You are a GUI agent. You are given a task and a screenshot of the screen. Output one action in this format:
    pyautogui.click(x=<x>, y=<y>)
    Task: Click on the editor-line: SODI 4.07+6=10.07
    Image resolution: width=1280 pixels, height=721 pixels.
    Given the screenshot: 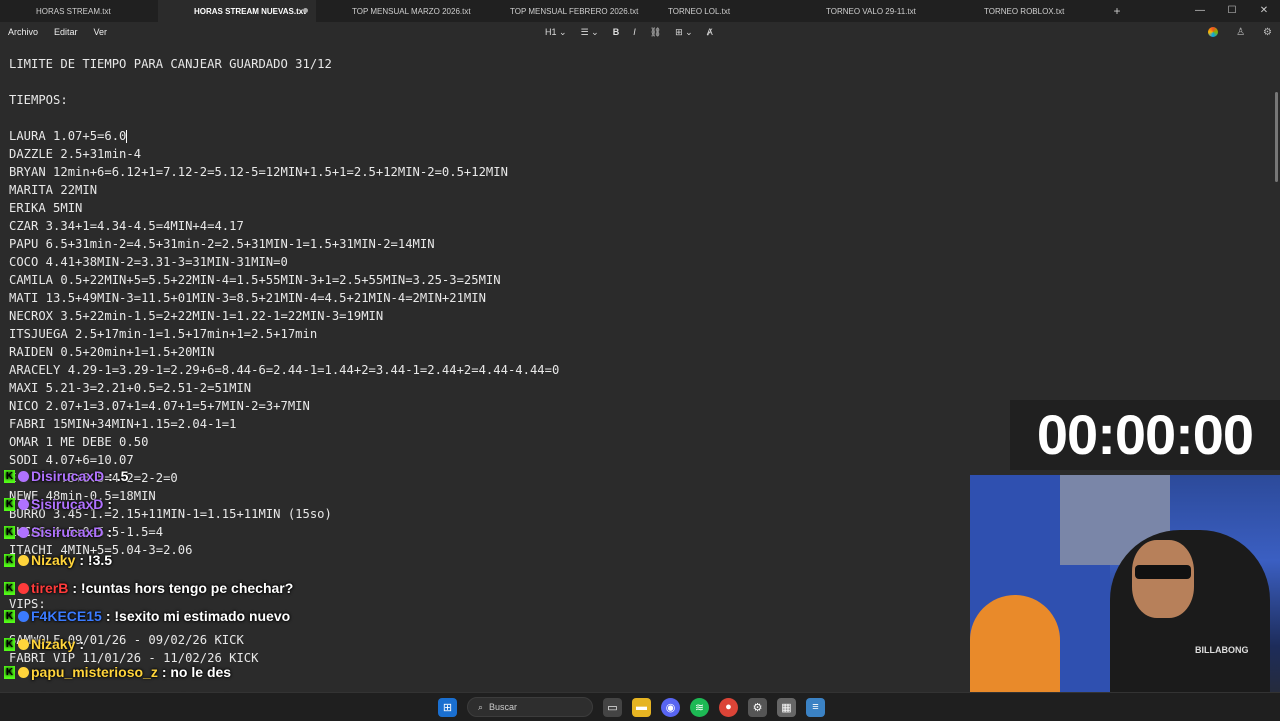 What is the action you would take?
    pyautogui.click(x=71, y=460)
    